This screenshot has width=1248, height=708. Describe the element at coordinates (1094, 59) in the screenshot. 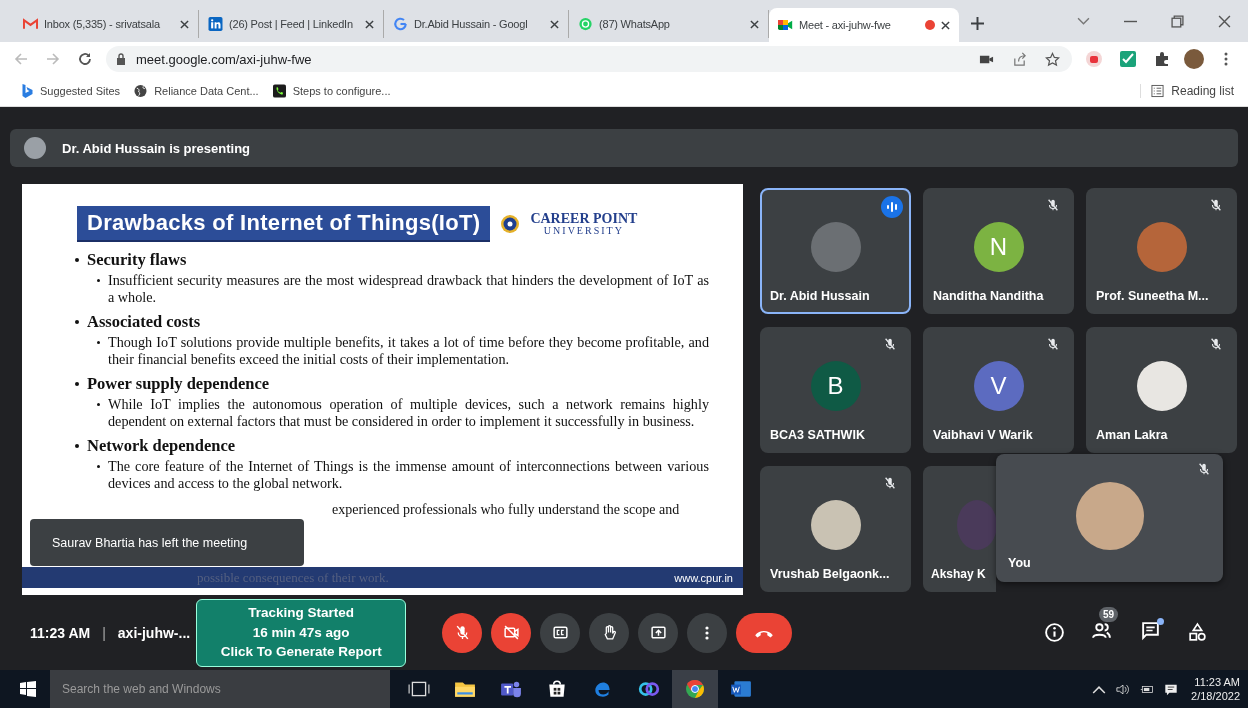

I see `extension-icon` at that location.